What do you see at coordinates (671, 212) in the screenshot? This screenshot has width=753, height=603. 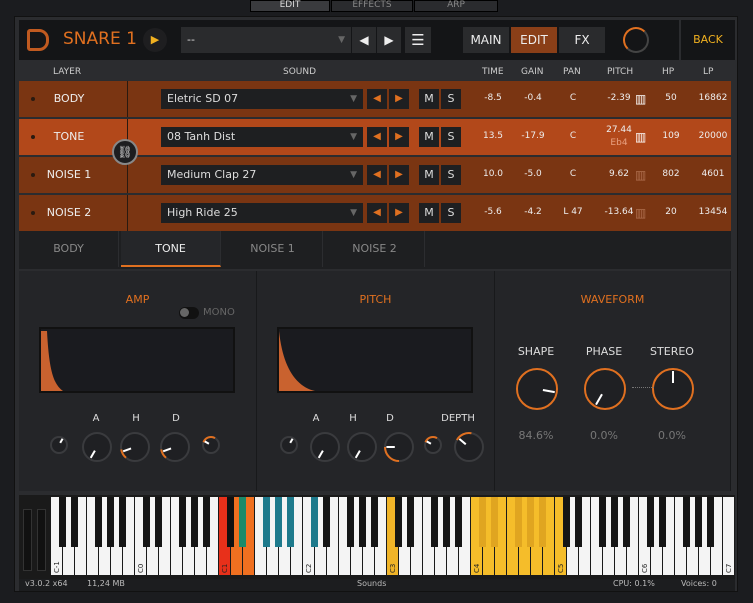 I see `hp-value: 20` at bounding box center [671, 212].